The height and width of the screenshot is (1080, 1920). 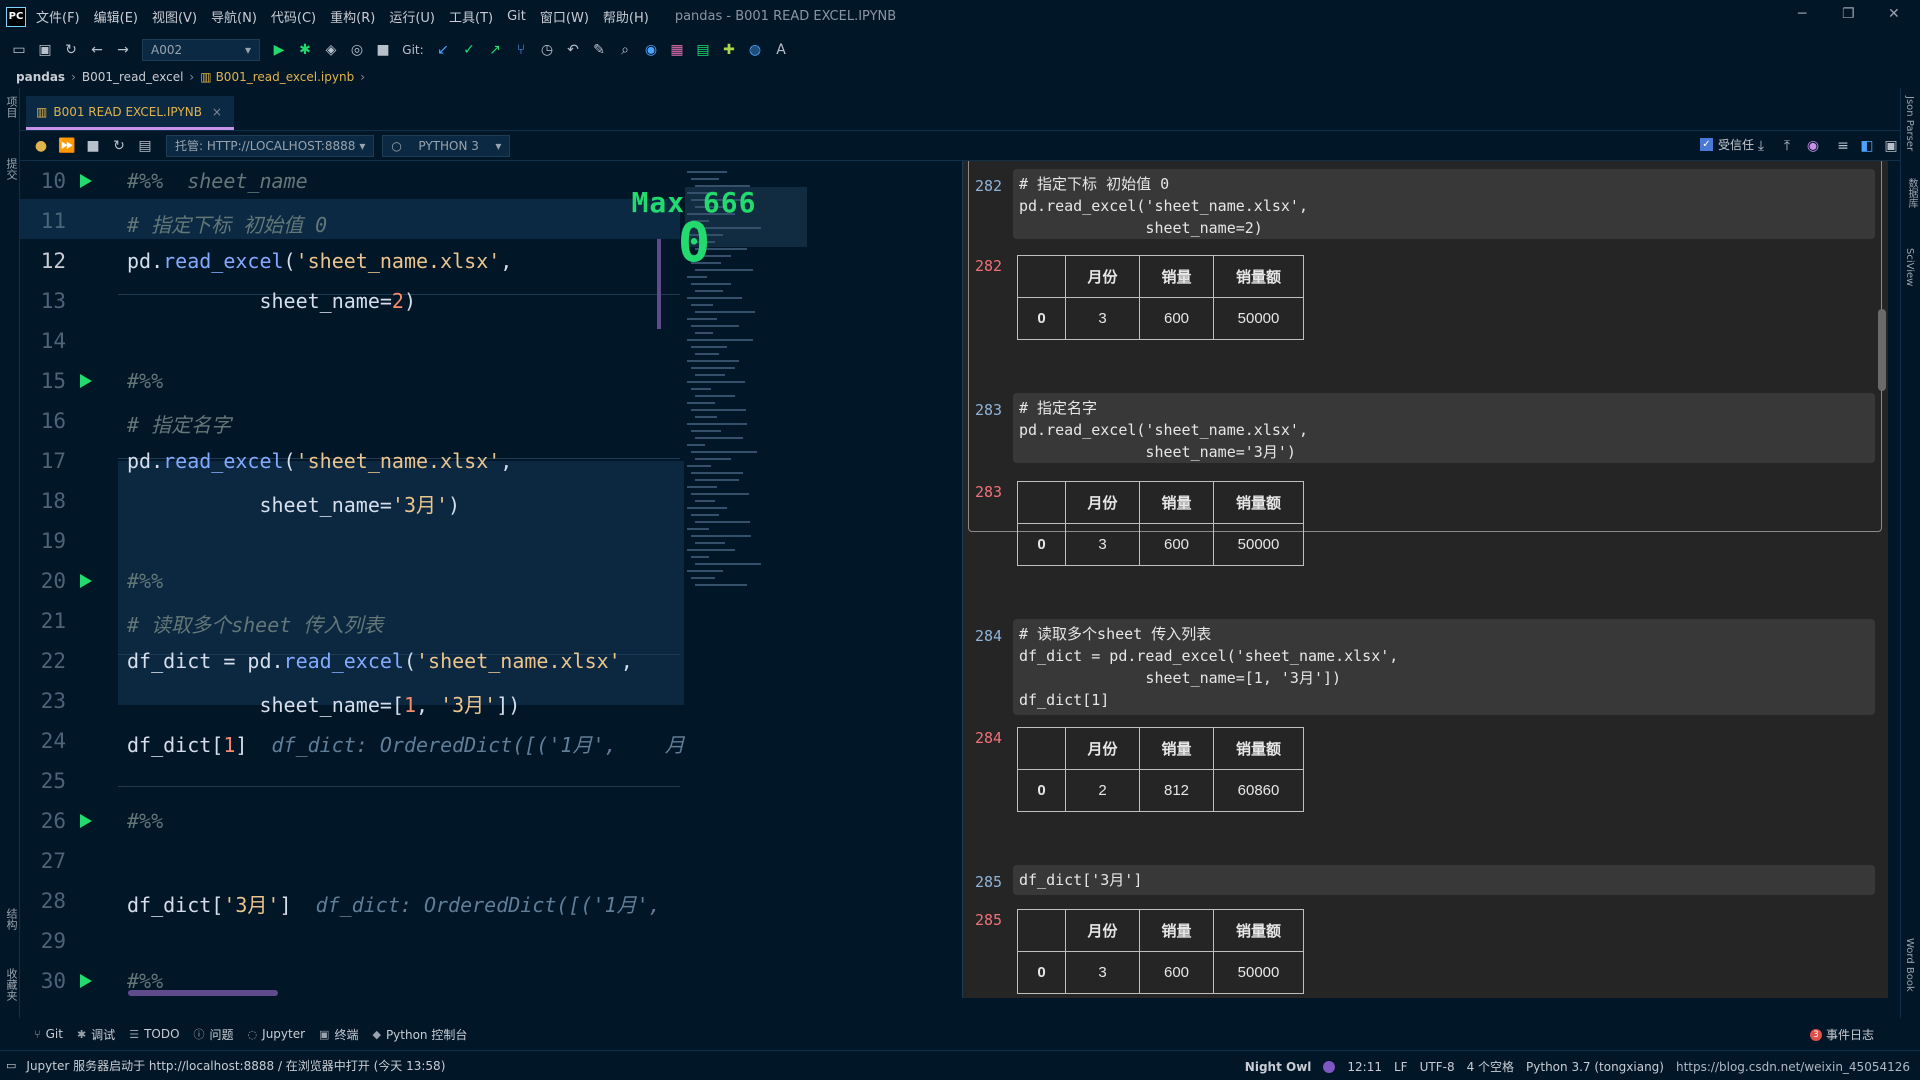 I want to click on git-push-icon: ↗, so click(x=495, y=50).